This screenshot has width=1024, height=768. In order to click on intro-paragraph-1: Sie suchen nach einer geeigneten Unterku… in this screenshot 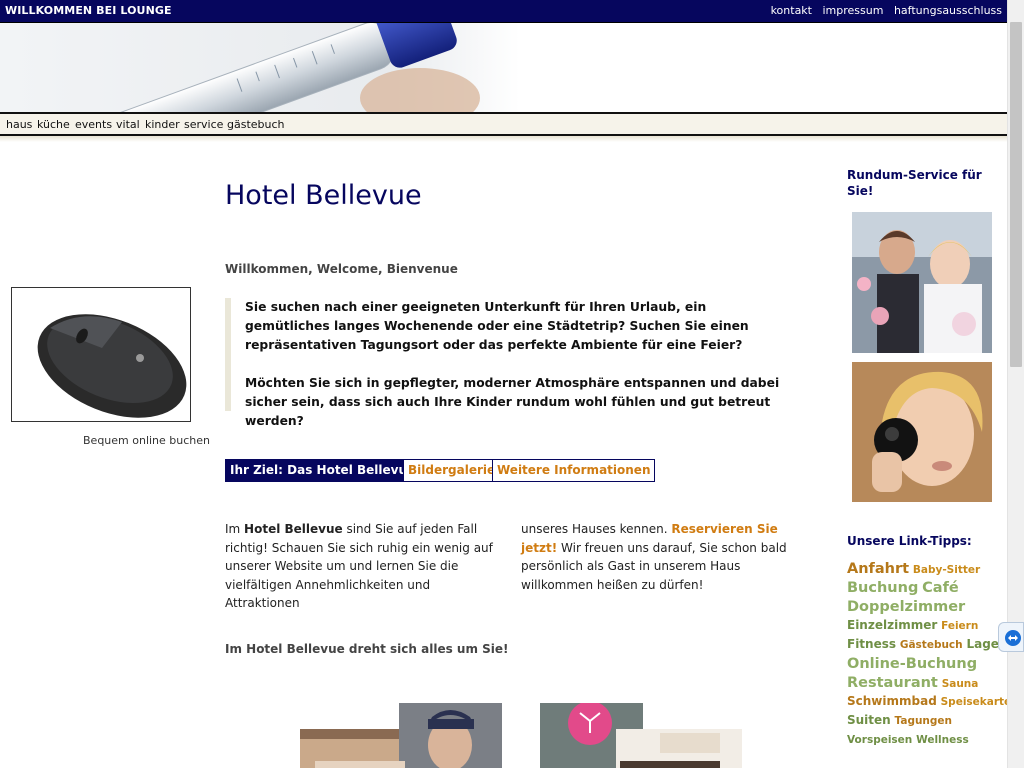, I will do `click(497, 326)`.